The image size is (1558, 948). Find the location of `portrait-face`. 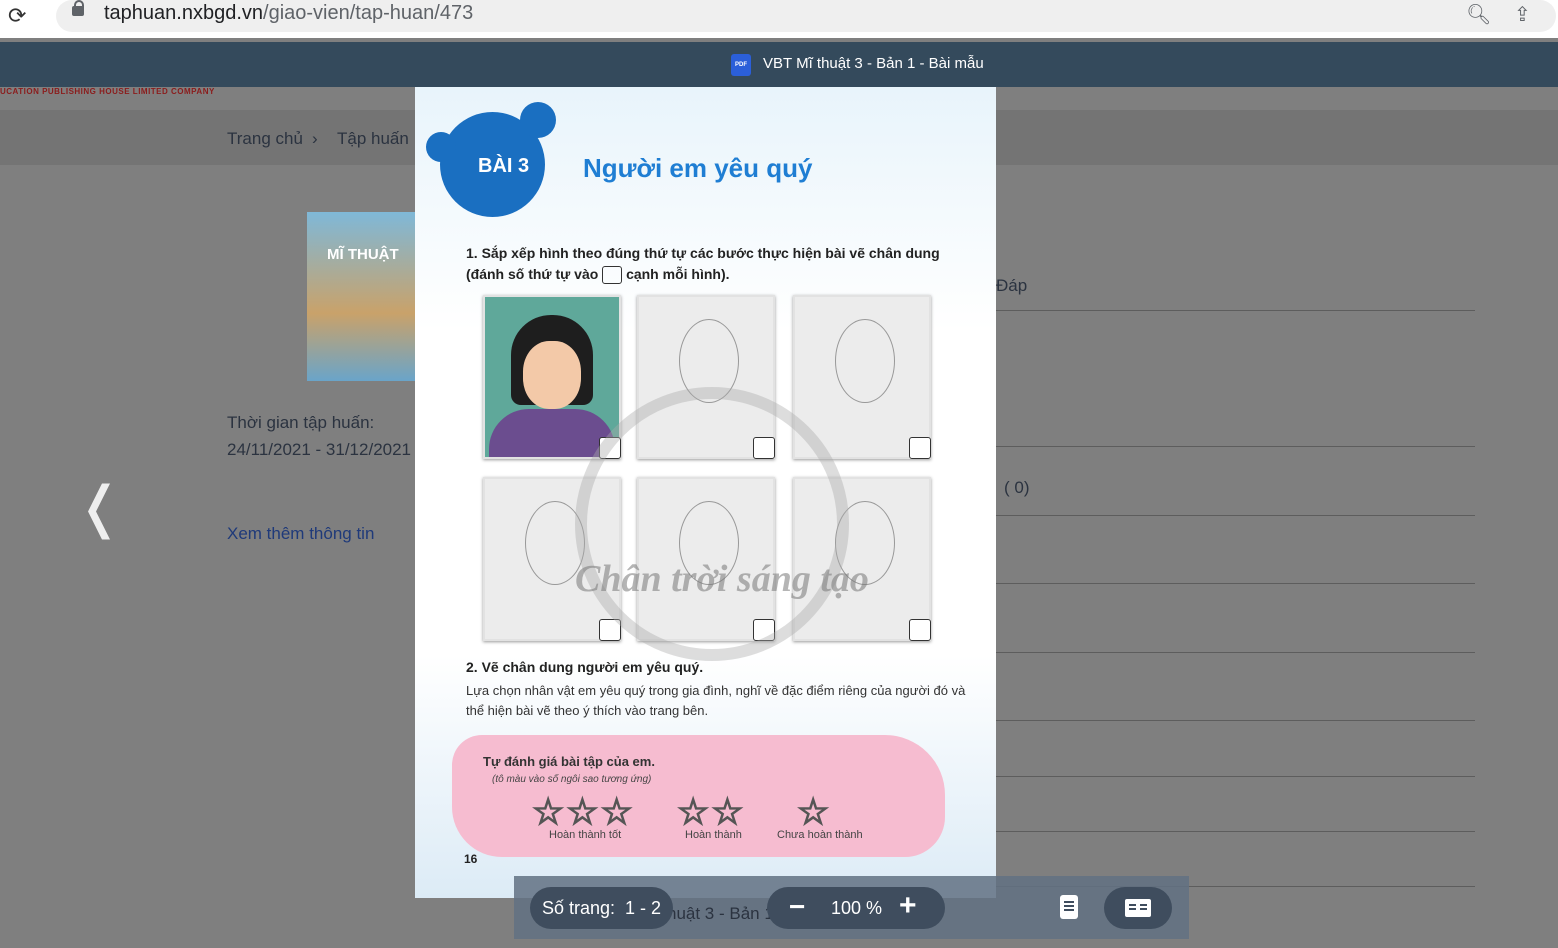

portrait-face is located at coordinates (552, 375).